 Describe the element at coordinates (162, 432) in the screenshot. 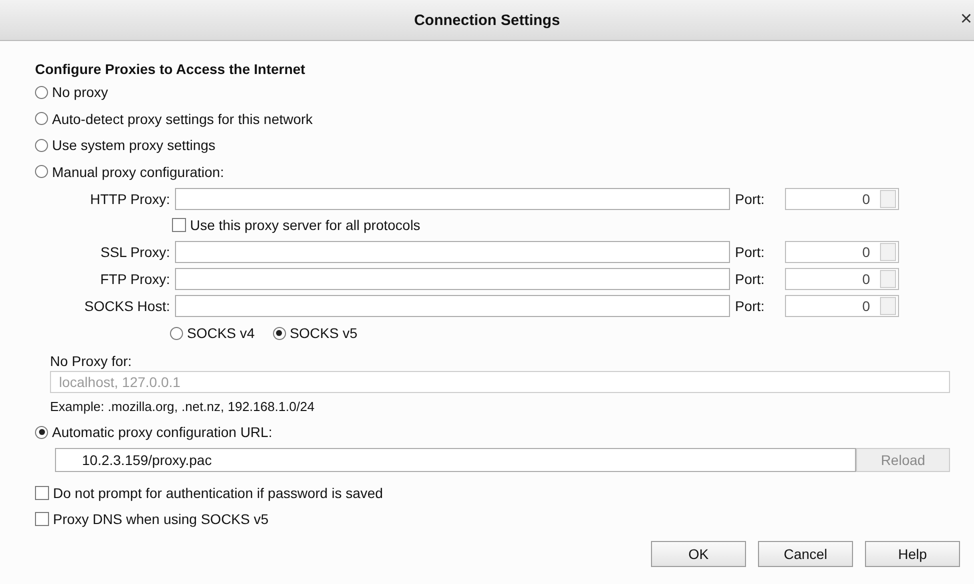

I see `radio-label: Automatic proxy configuration URL:` at that location.